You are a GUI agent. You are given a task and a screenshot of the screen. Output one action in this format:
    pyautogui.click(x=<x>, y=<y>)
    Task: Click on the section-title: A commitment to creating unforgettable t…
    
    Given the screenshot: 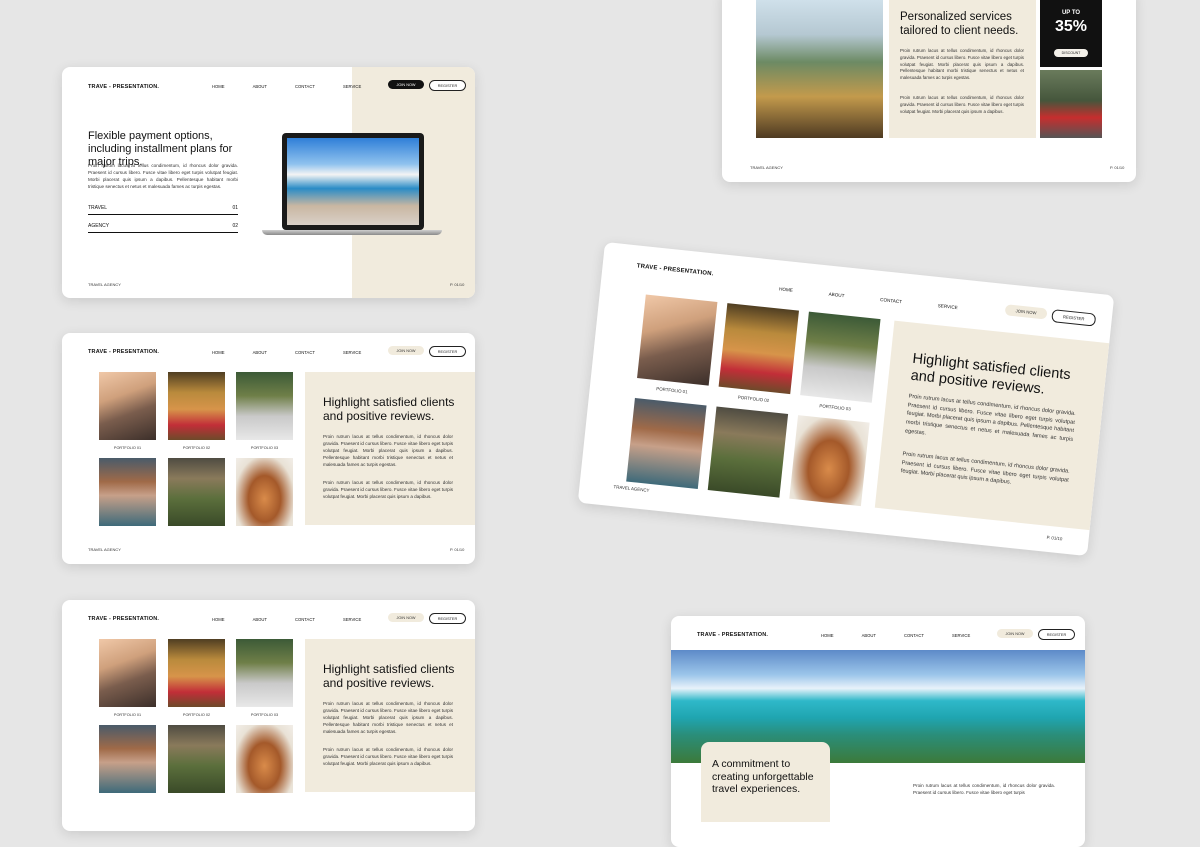 What is the action you would take?
    pyautogui.click(x=763, y=777)
    